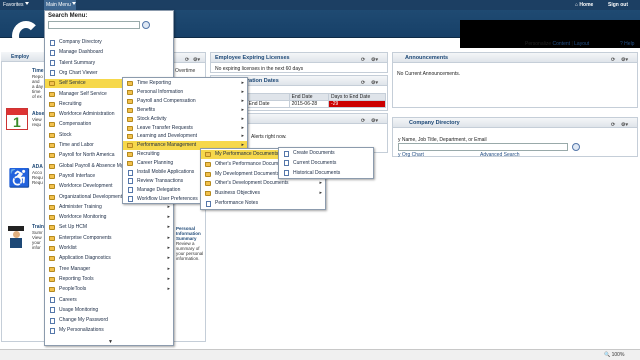 The width and height of the screenshot is (640, 360). Describe the element at coordinates (37, 96) in the screenshot. I see `tile-line: of ex` at that location.